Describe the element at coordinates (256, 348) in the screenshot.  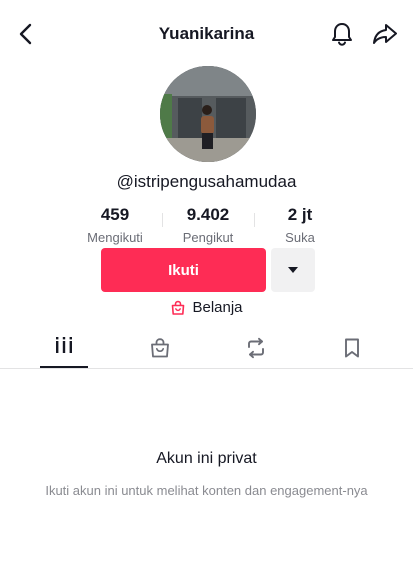
I see `repost-icon` at that location.